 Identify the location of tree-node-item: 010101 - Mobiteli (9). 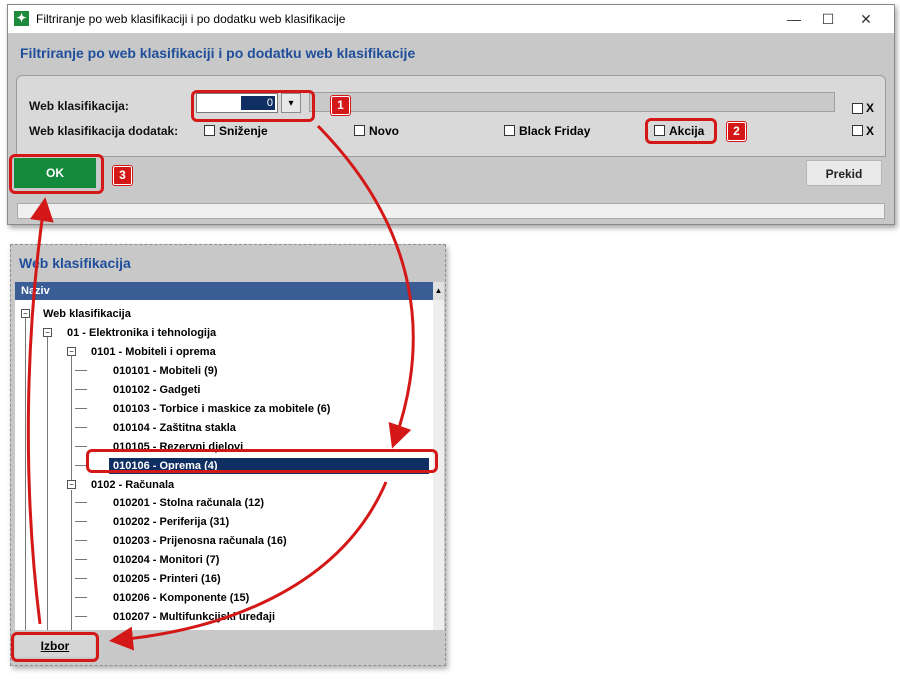
(165, 371).